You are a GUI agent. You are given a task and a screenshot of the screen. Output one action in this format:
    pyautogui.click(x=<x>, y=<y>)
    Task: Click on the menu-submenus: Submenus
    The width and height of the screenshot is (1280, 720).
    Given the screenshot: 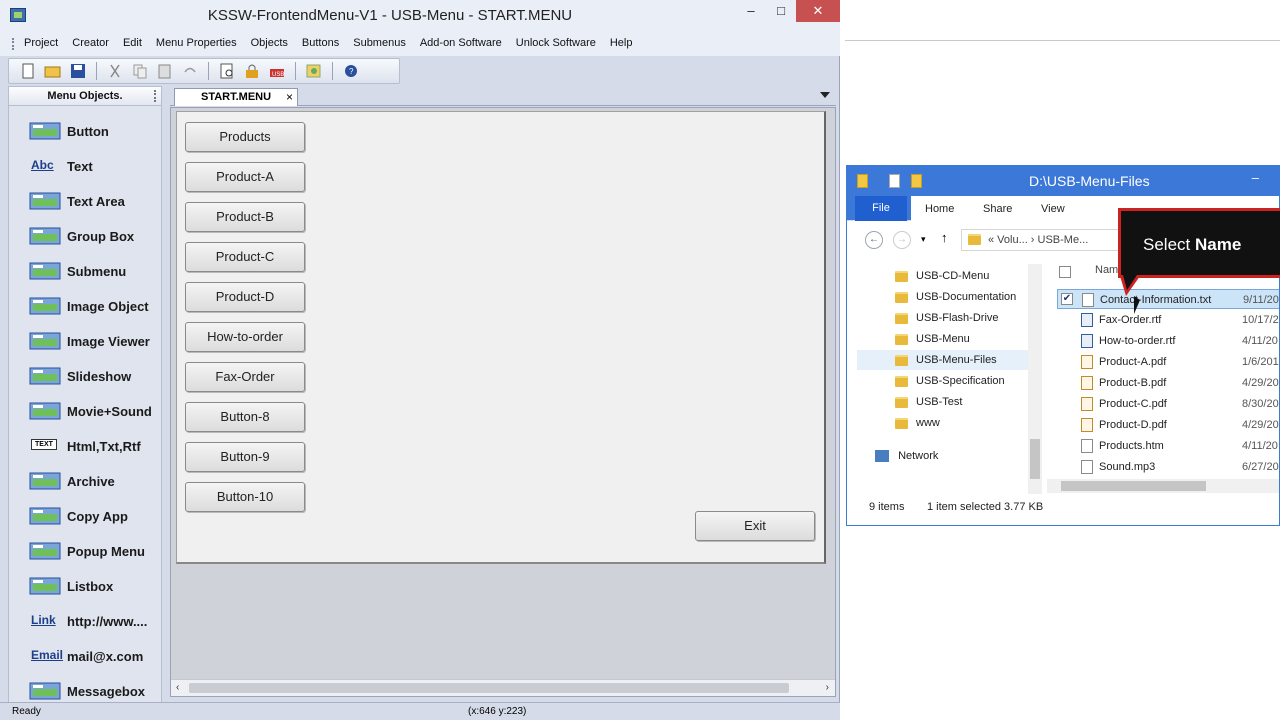 What is the action you would take?
    pyautogui.click(x=379, y=43)
    